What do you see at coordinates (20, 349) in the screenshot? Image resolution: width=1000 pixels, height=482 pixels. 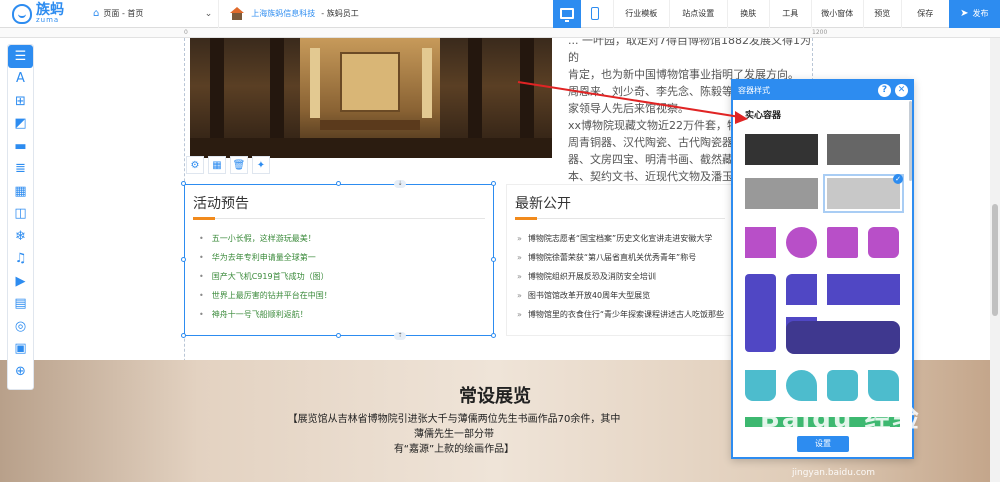 I see `picture-icon: ▣` at bounding box center [20, 349].